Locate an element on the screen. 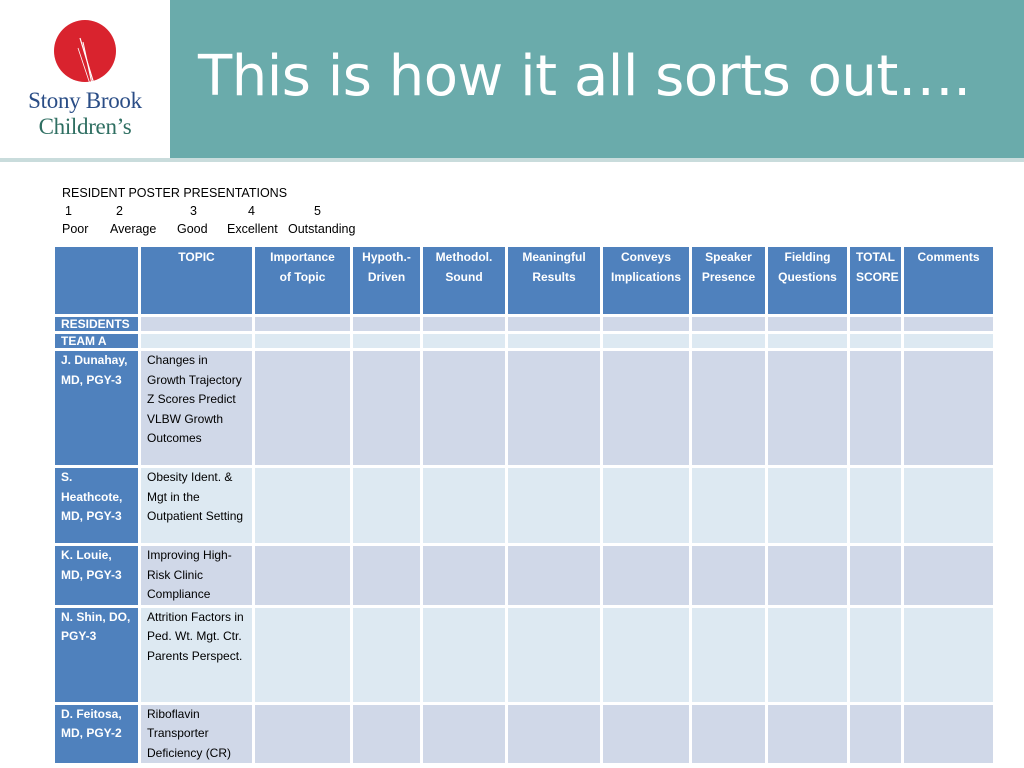 The image size is (1024, 768). logo-text-line1: Stony Brook is located at coordinates (85, 100).